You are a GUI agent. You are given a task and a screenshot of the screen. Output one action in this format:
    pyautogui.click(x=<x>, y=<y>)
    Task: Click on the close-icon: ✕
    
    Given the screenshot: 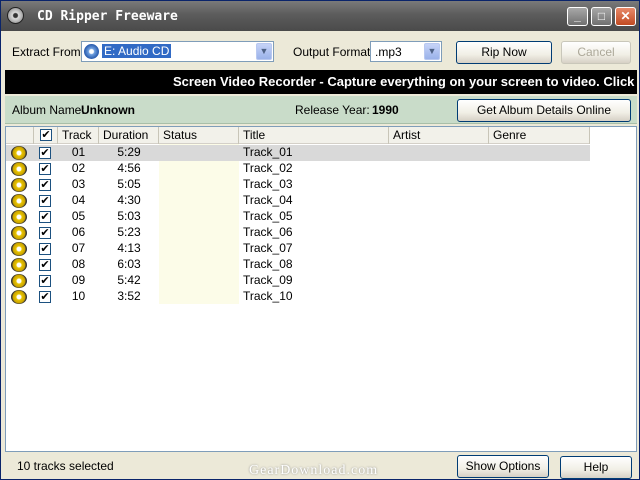 What is the action you would take?
    pyautogui.click(x=625, y=16)
    